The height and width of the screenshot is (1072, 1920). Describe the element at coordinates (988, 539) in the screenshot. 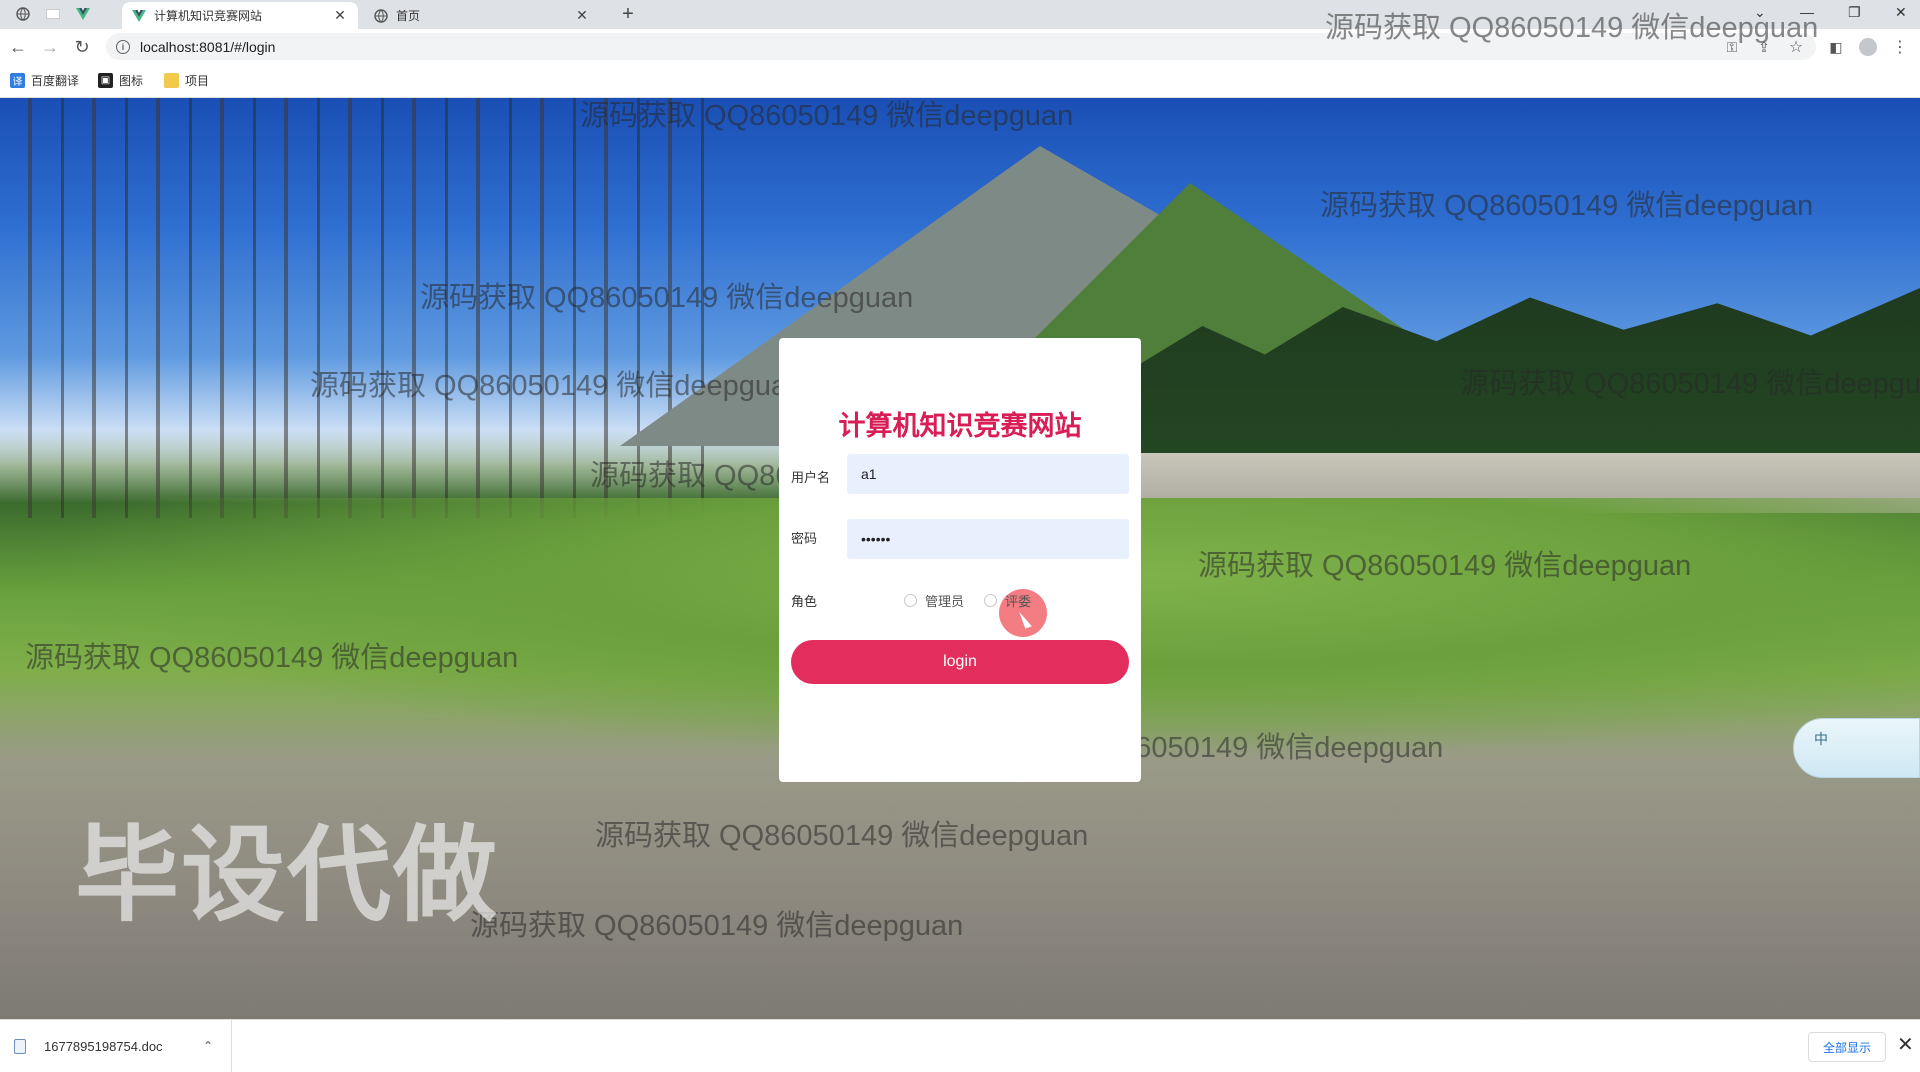

I see `password-input: ••••••` at that location.